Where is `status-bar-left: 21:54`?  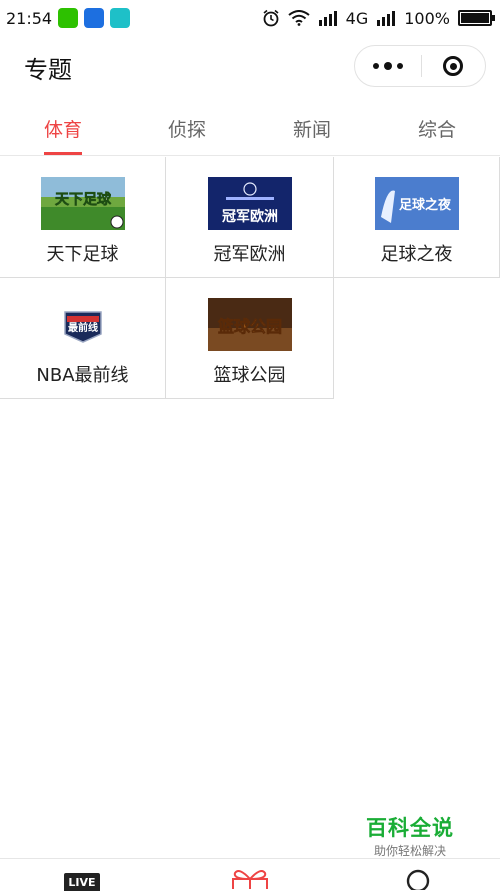
status-bar-left: 21:54 is located at coordinates (68, 18).